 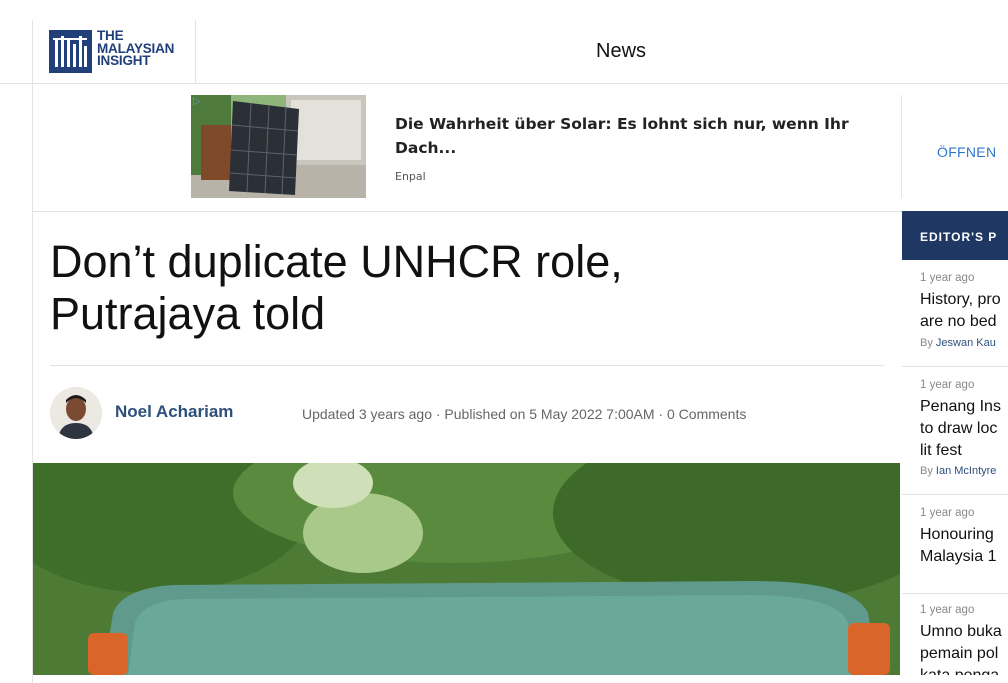 I want to click on ad-advertiser: Enpal, so click(x=410, y=176).